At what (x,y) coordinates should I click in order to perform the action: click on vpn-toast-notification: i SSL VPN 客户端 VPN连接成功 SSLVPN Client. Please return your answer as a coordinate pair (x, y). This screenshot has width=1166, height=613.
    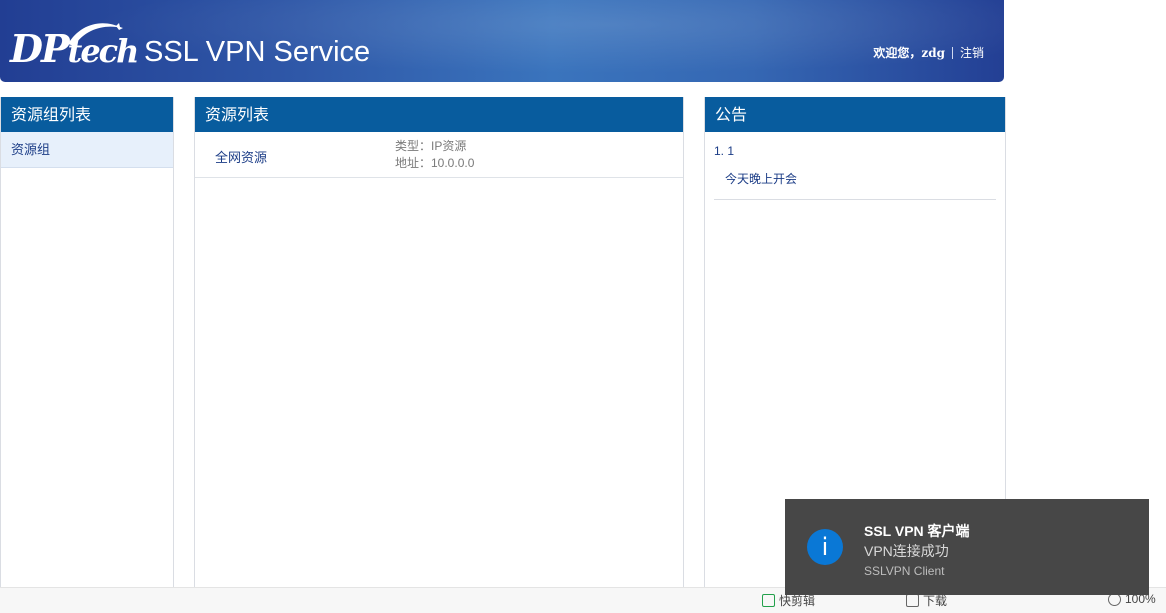
    Looking at the image, I should click on (967, 547).